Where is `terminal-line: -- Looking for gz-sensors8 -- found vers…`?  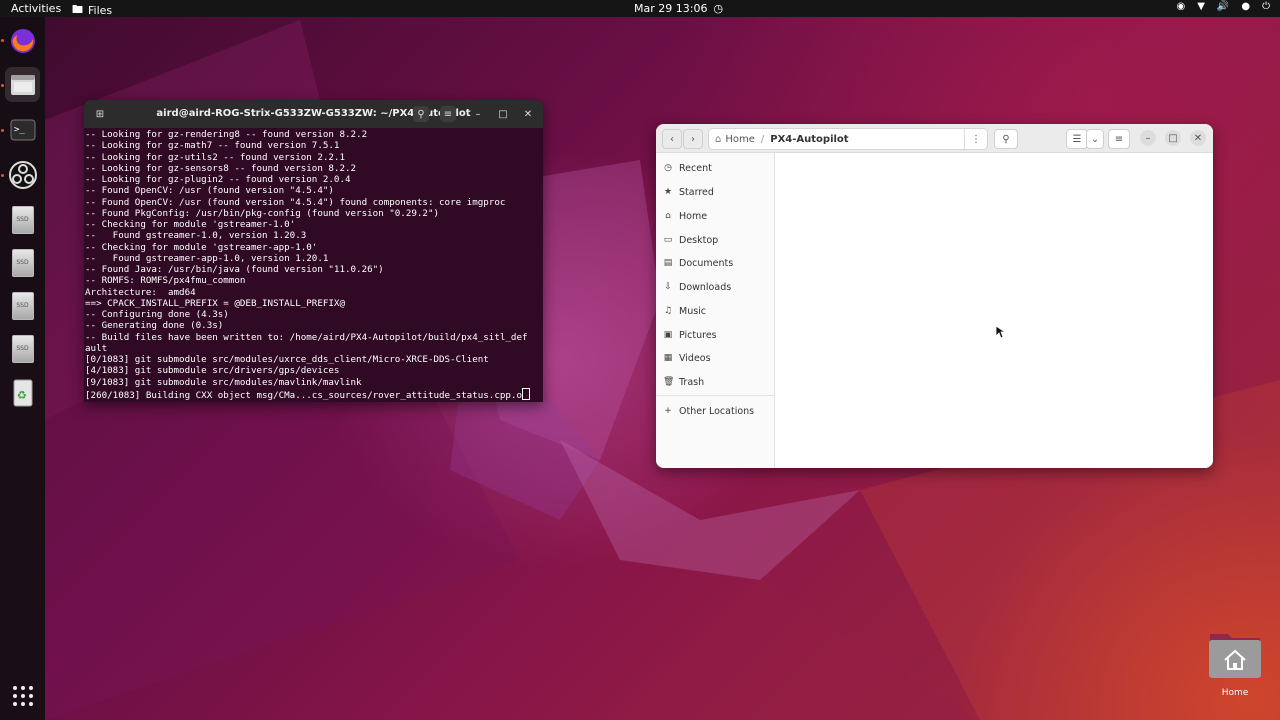
terminal-line: -- Looking for gz-sensors8 -- found vers… is located at coordinates (221, 168).